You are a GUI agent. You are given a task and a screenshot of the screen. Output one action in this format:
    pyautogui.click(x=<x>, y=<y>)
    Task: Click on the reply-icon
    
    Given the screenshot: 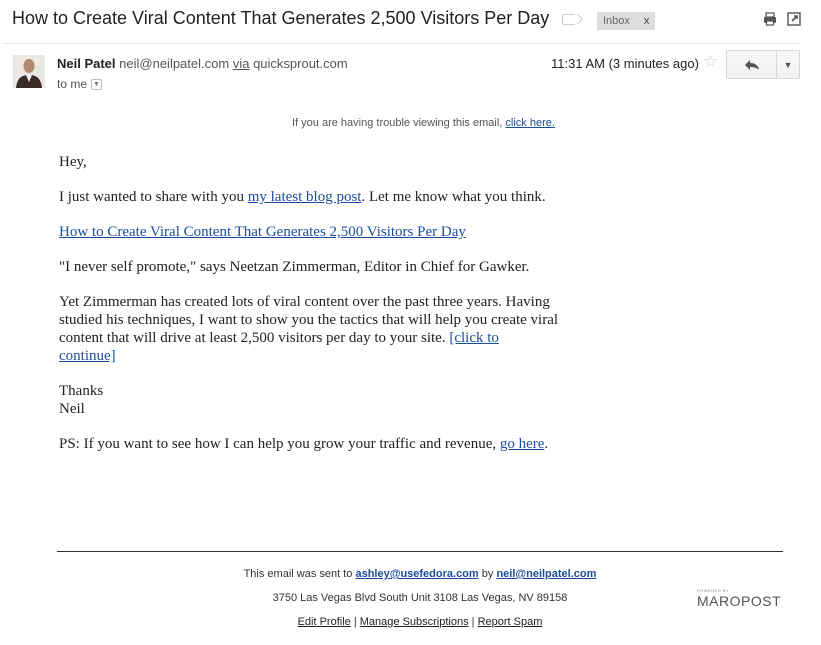 What is the action you would take?
    pyautogui.click(x=751, y=64)
    